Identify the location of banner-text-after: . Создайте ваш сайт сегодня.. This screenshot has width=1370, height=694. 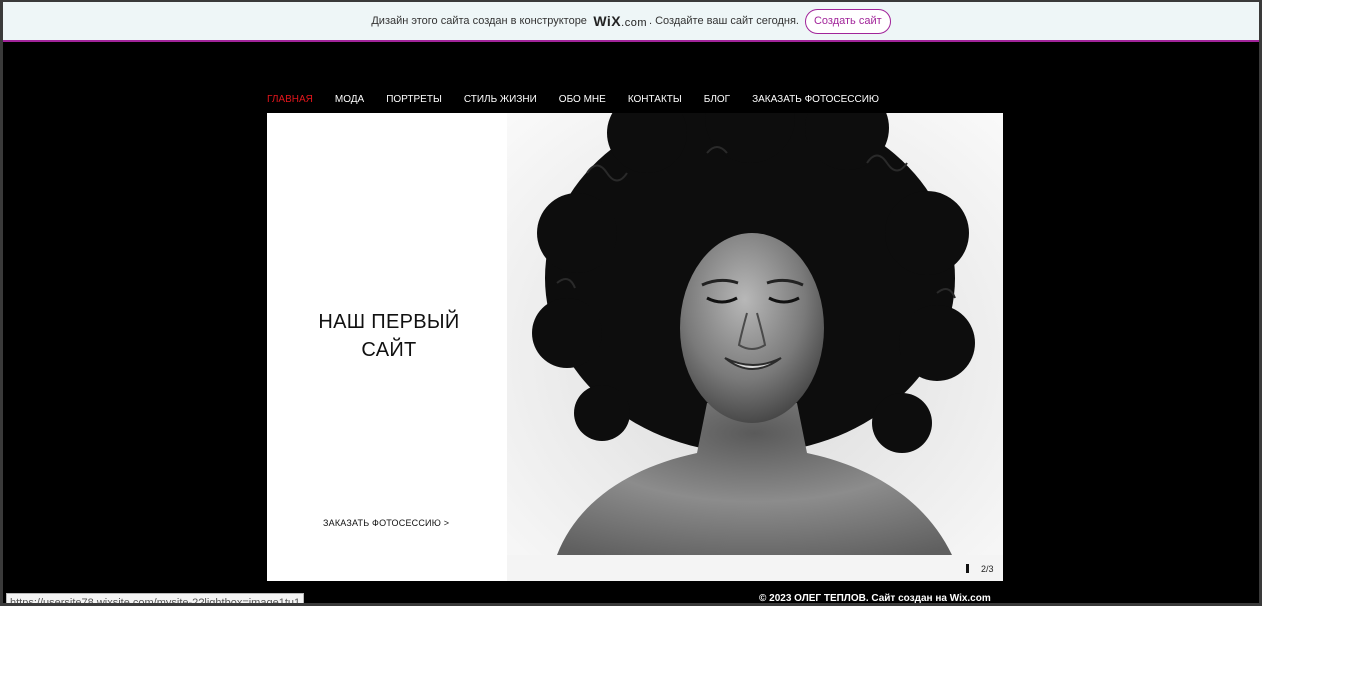
(724, 21).